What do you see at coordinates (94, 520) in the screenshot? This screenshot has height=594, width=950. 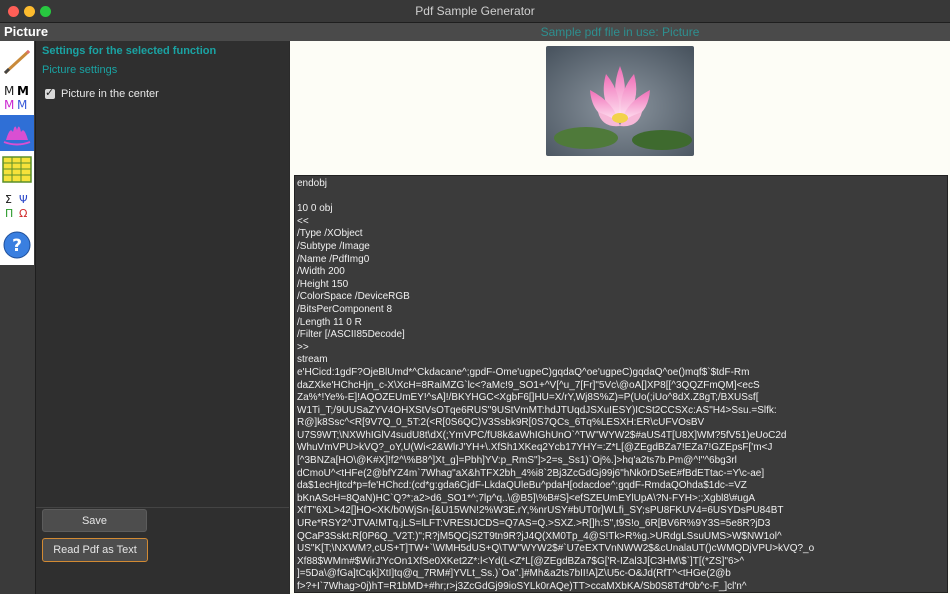 I see `save-button: Save` at bounding box center [94, 520].